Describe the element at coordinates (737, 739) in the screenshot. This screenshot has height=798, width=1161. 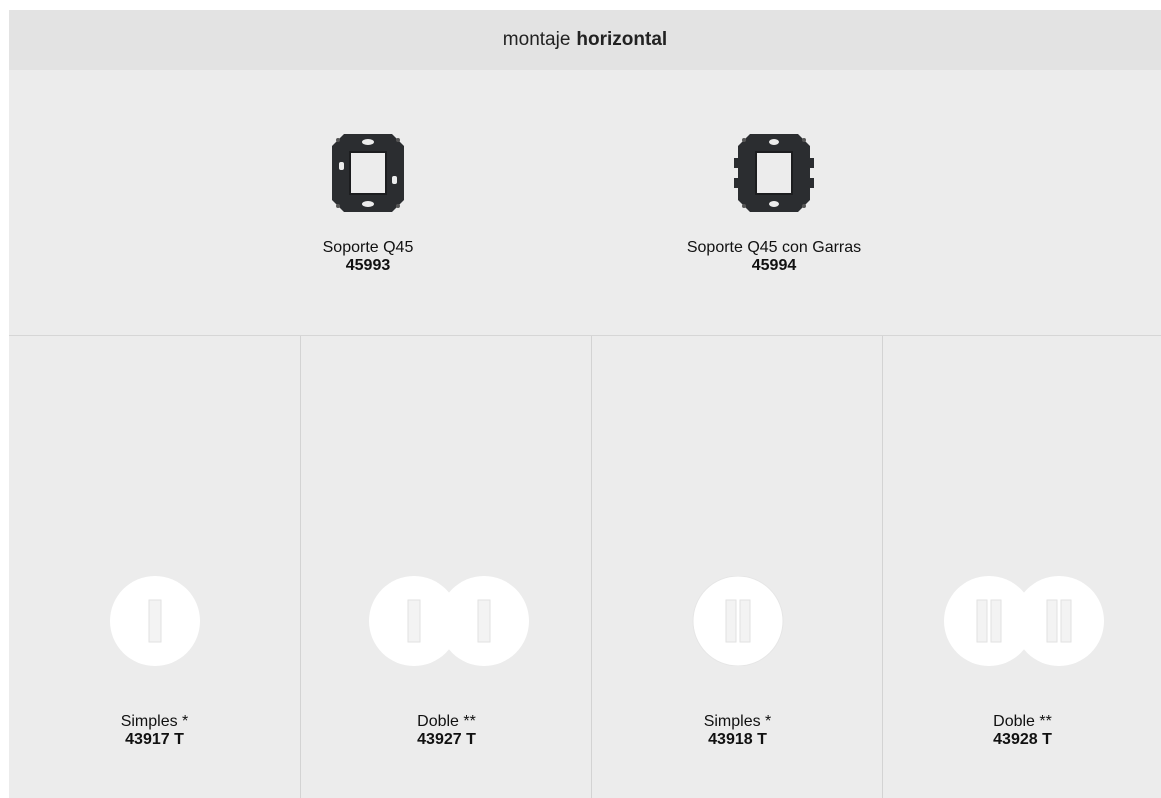
I see `plate-code: 43918 T` at that location.